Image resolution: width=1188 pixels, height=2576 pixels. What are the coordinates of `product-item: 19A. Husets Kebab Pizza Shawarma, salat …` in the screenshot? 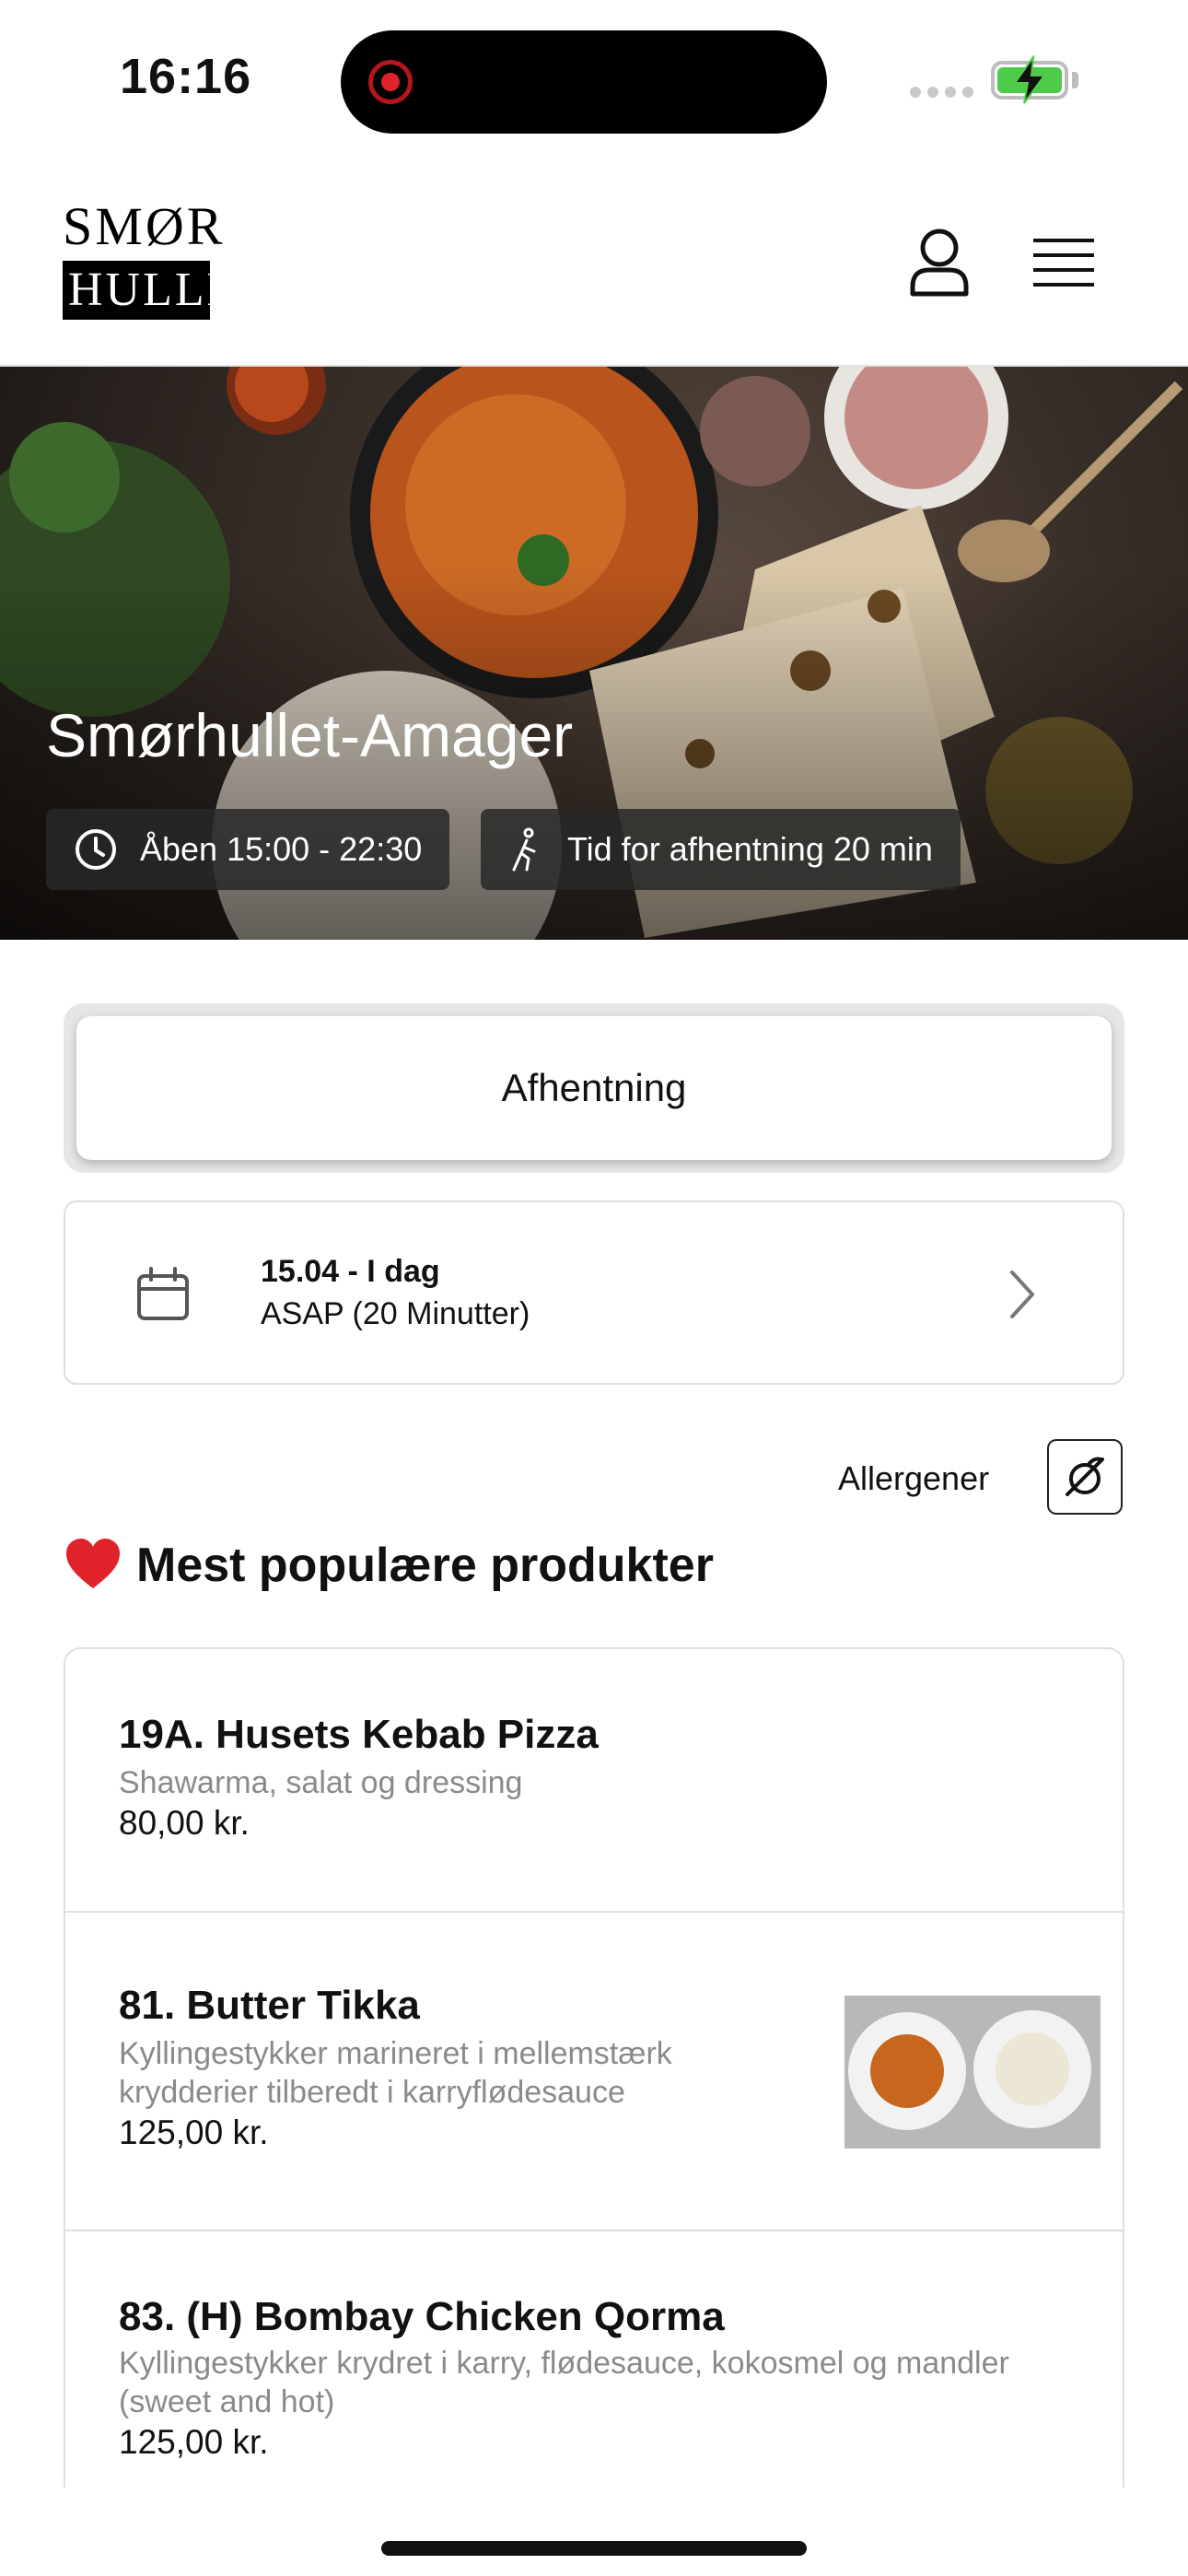 It's located at (594, 1781).